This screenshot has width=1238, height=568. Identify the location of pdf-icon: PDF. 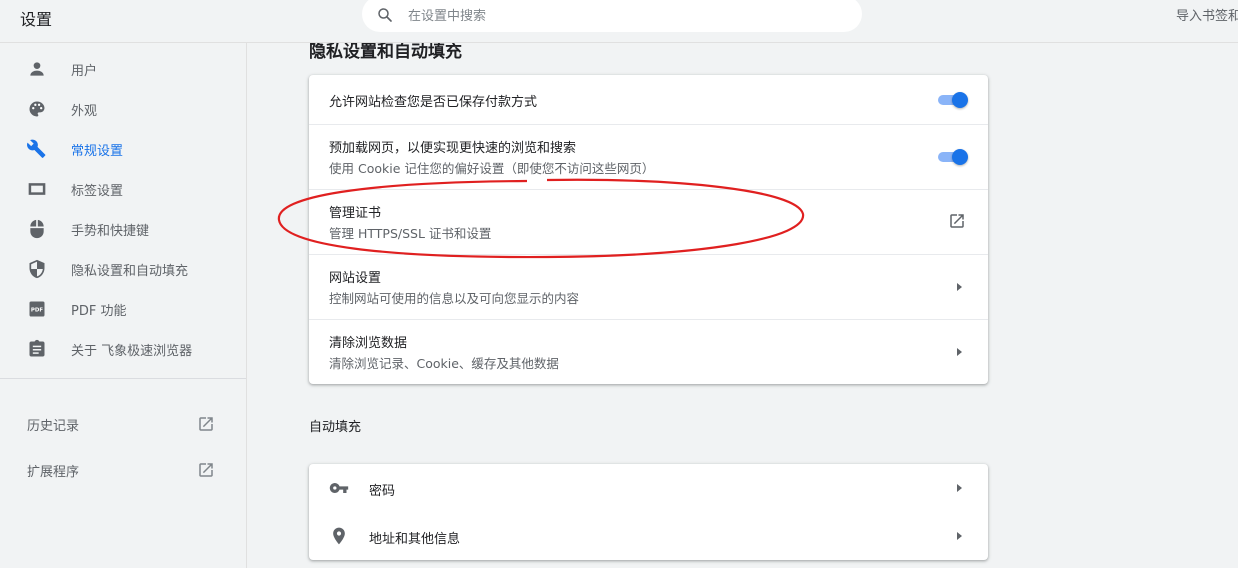
(37, 309).